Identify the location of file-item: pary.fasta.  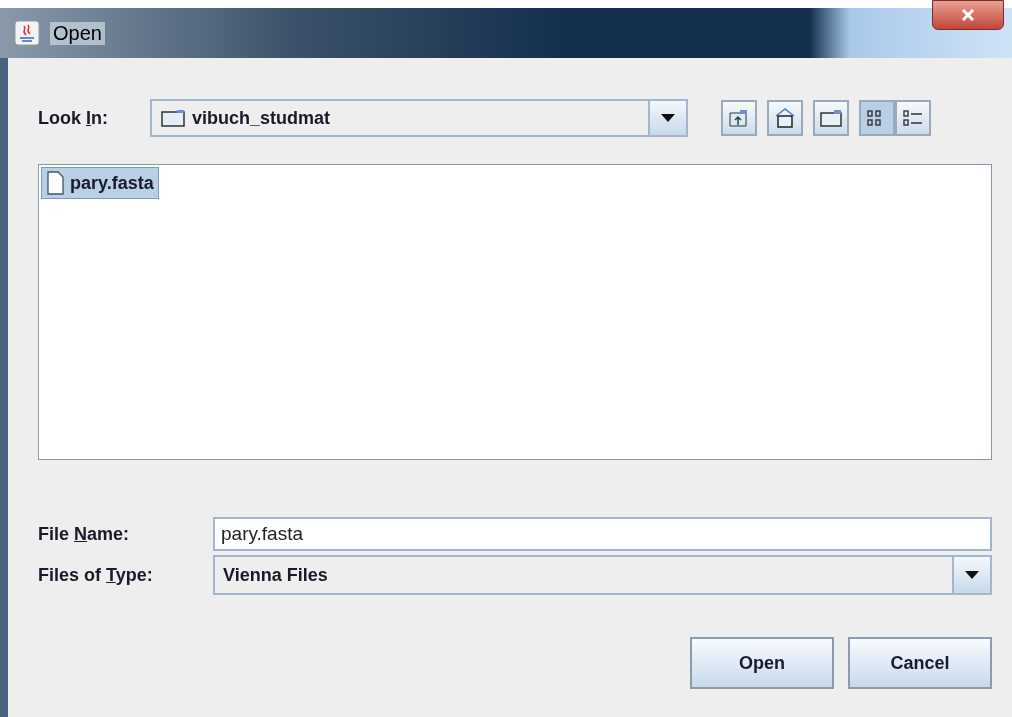
(100, 183).